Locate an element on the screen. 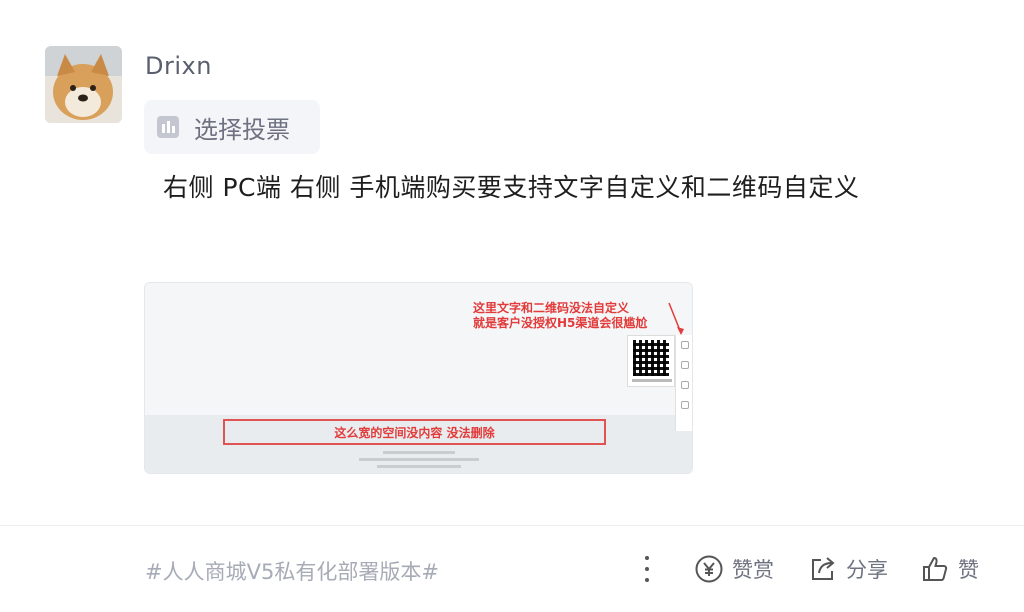  post-text: 右侧 PC端 右侧 手机端购买要支持文字自定义和二维码自定义 is located at coordinates (511, 187).